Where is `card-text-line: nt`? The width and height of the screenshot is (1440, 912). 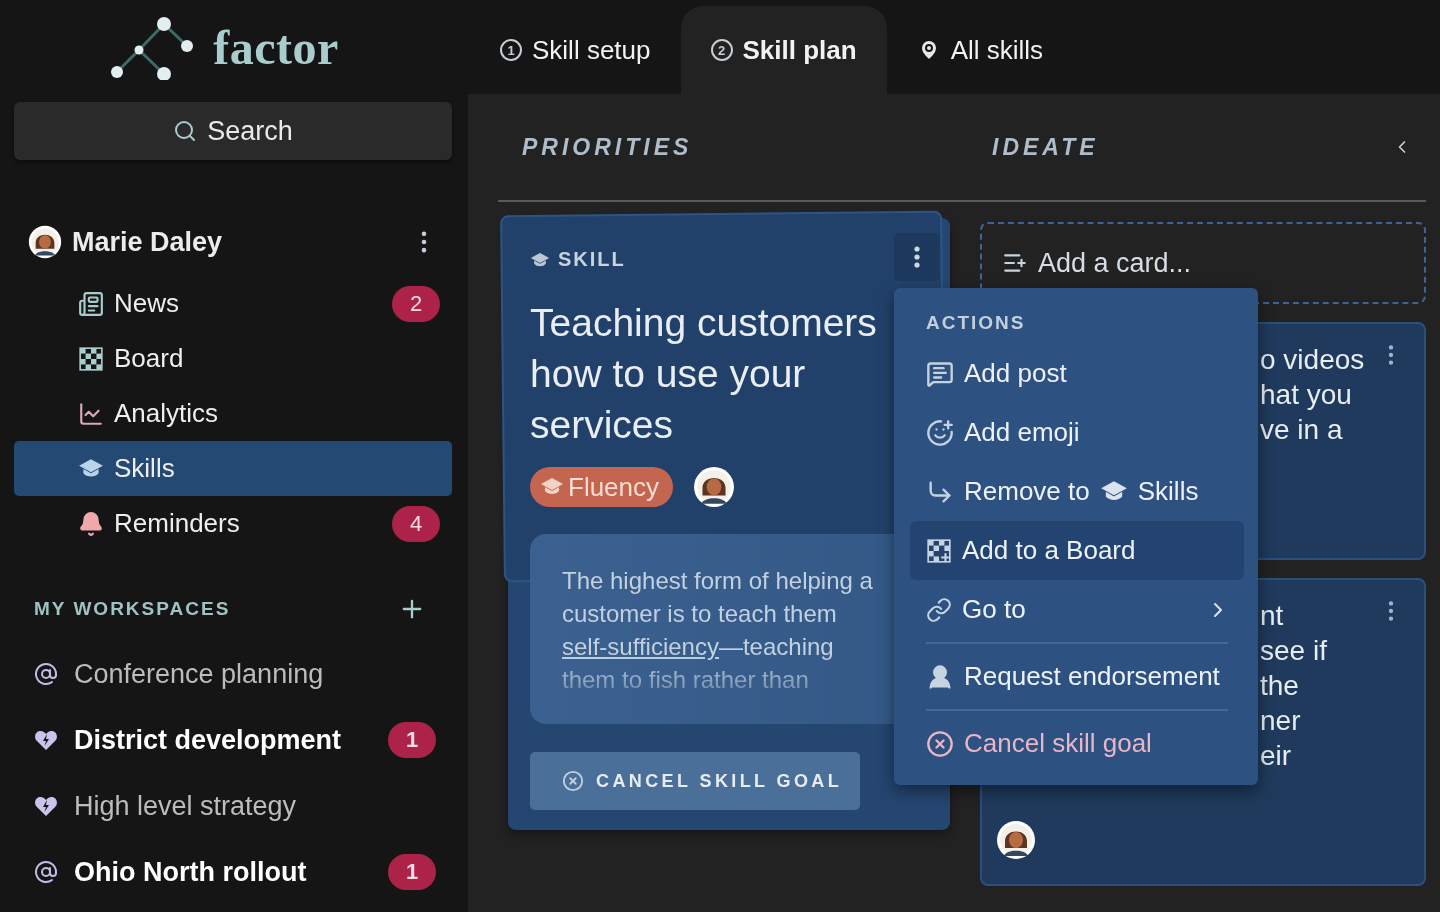
card-text-line: nt is located at coordinates (1272, 616).